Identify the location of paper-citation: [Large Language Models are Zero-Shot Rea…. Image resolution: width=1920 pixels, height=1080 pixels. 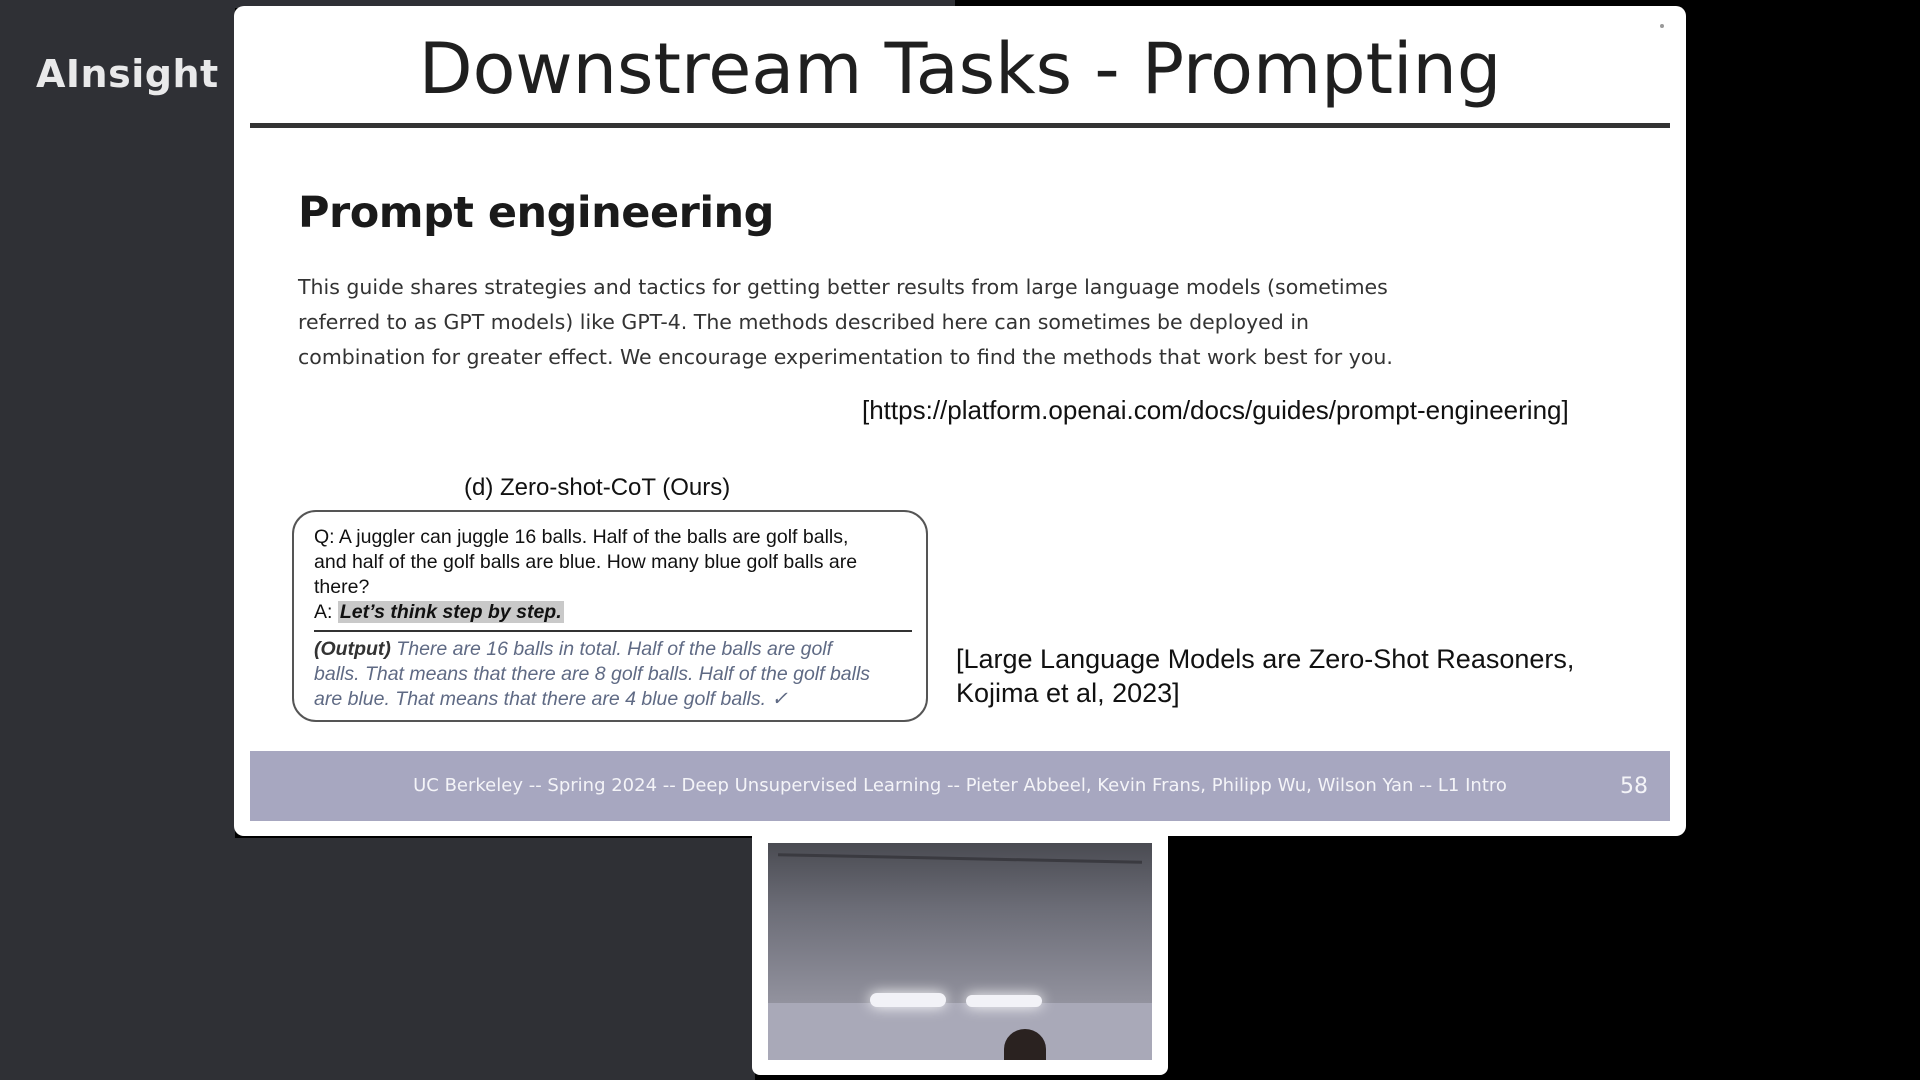
(1265, 676).